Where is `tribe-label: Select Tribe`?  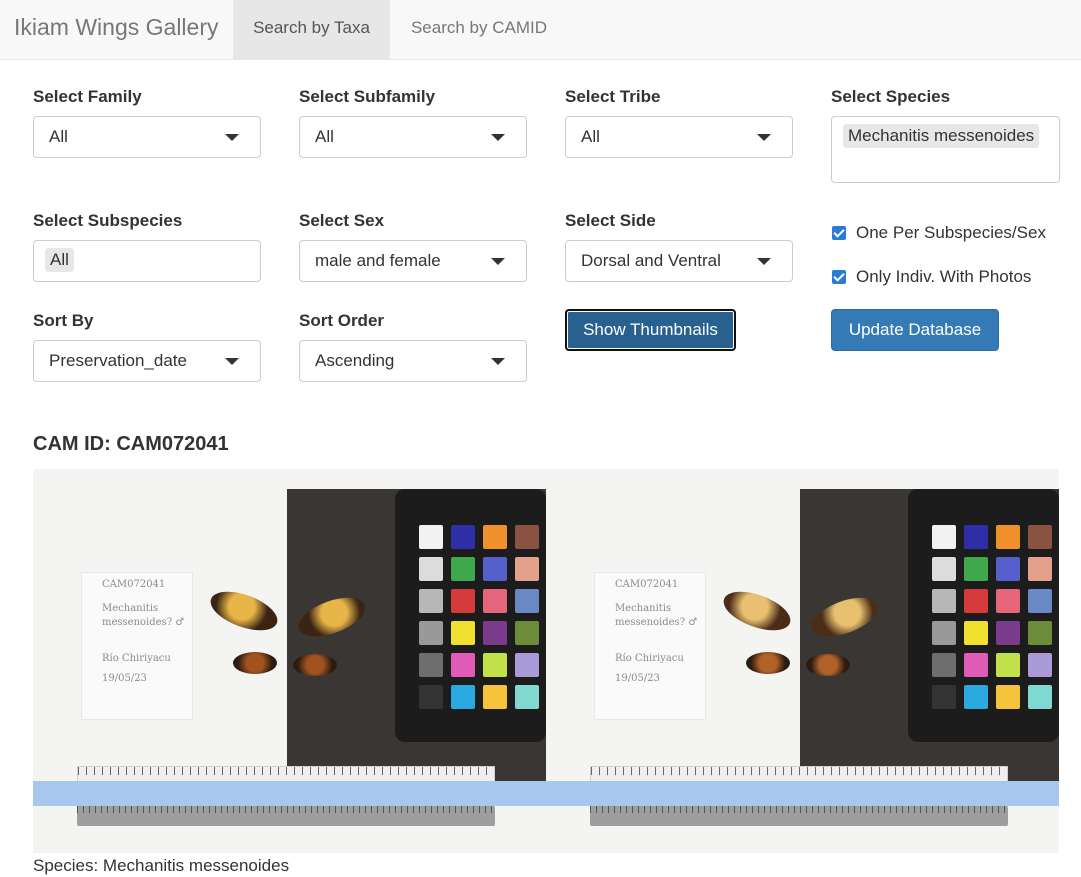 tribe-label: Select Tribe is located at coordinates (613, 96).